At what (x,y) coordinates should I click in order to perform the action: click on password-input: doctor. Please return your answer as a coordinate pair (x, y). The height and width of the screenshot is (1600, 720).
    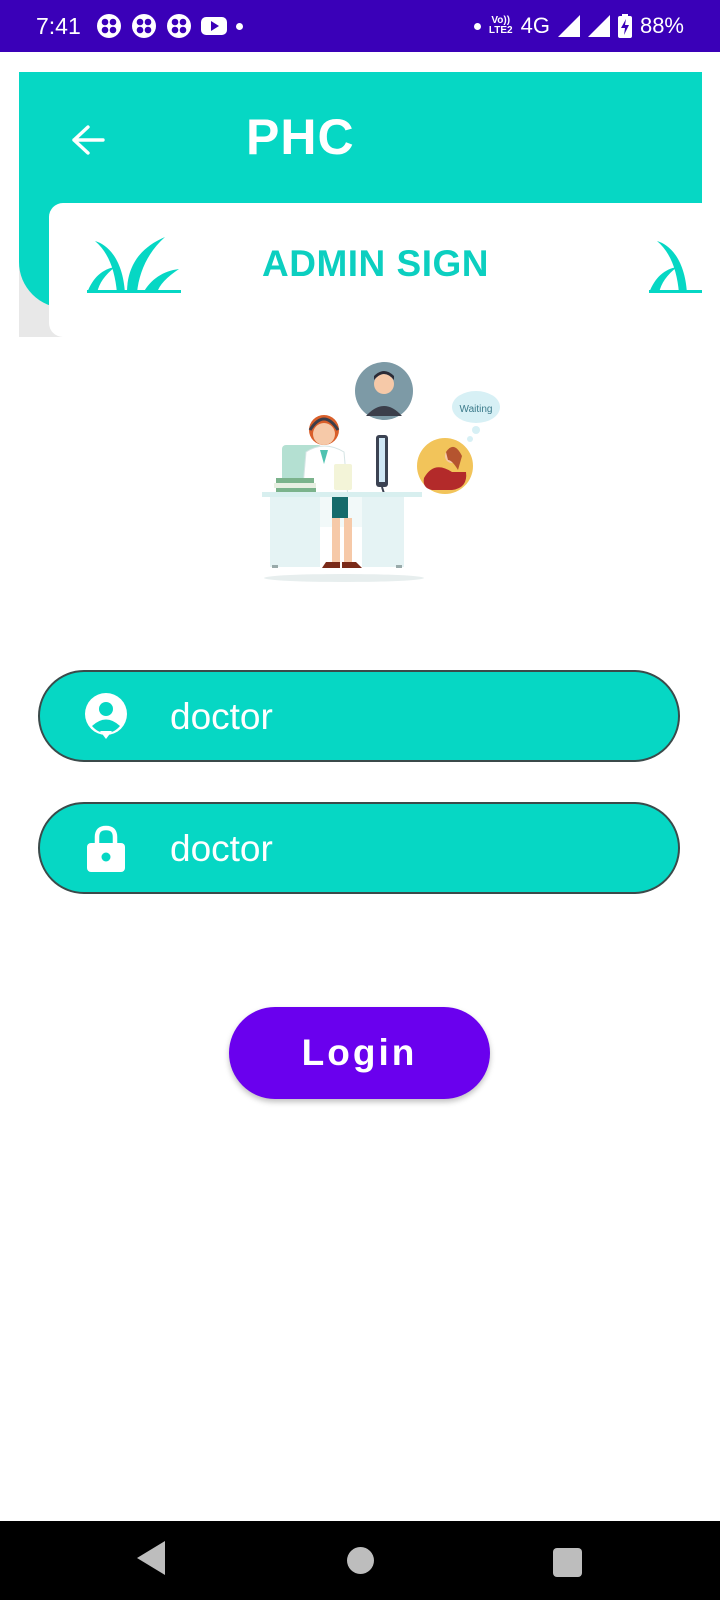
    Looking at the image, I should click on (221, 849).